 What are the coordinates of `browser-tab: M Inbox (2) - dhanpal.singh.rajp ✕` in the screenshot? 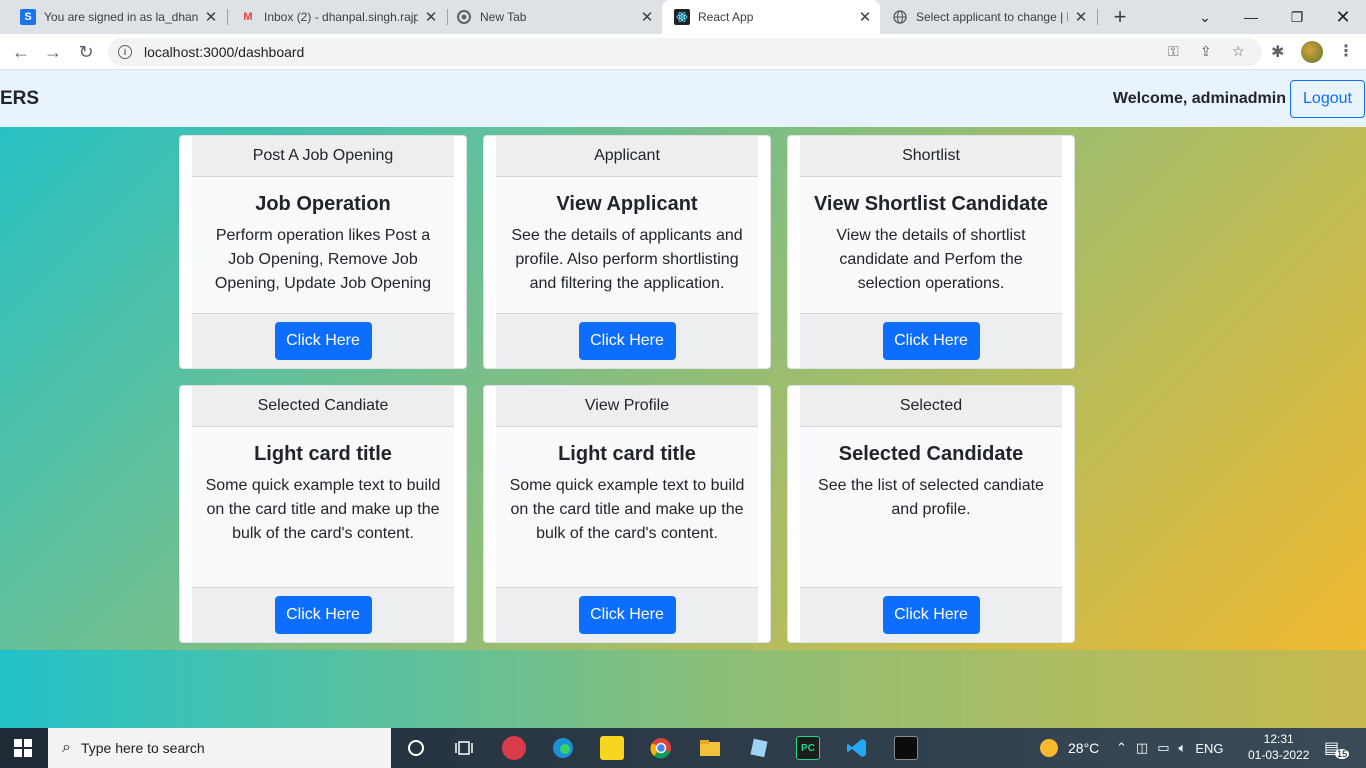 It's located at (337, 17).